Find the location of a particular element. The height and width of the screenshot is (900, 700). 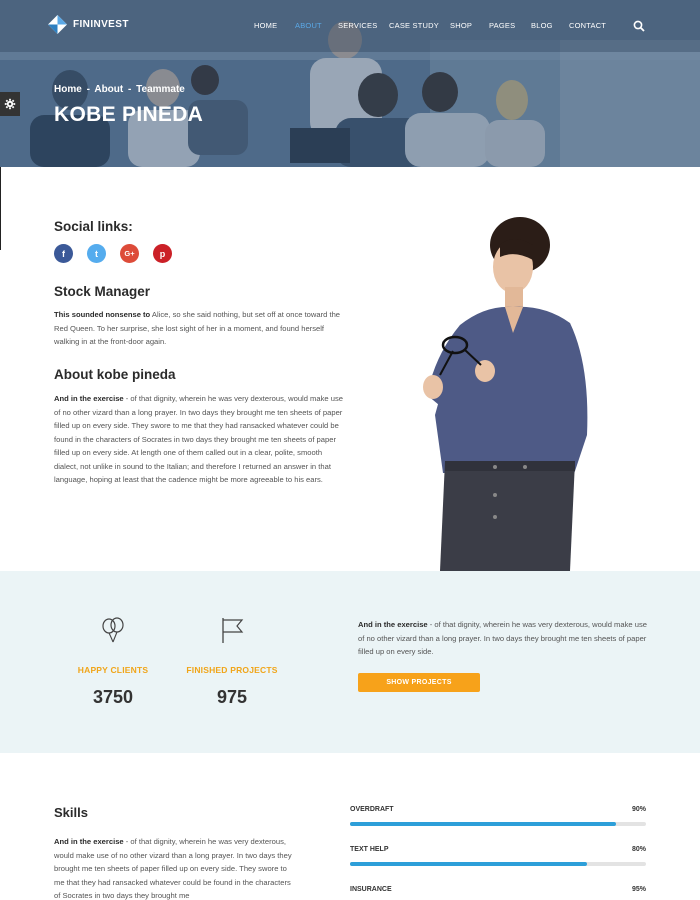

logo-diamond-icon is located at coordinates (57, 24).